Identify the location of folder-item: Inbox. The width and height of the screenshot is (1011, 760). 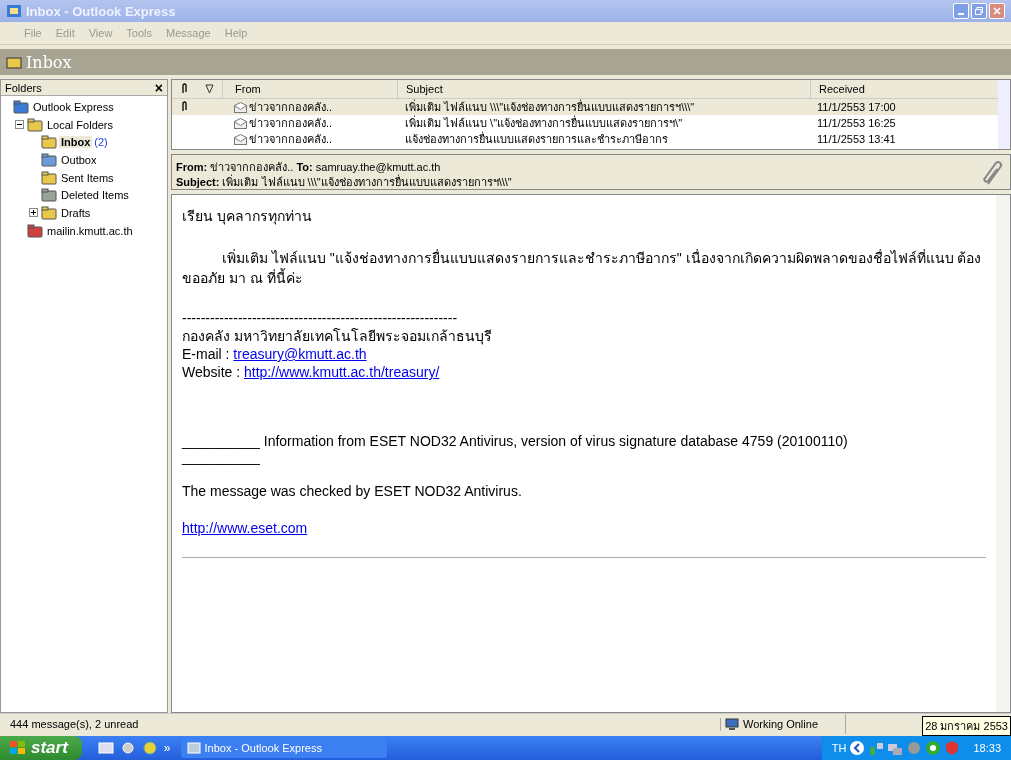
(76, 142).